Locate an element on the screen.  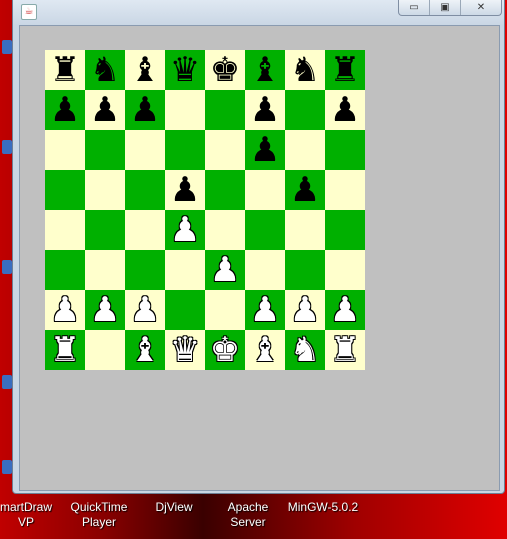
maximize-button: ▣ is located at coordinates (444, 7).